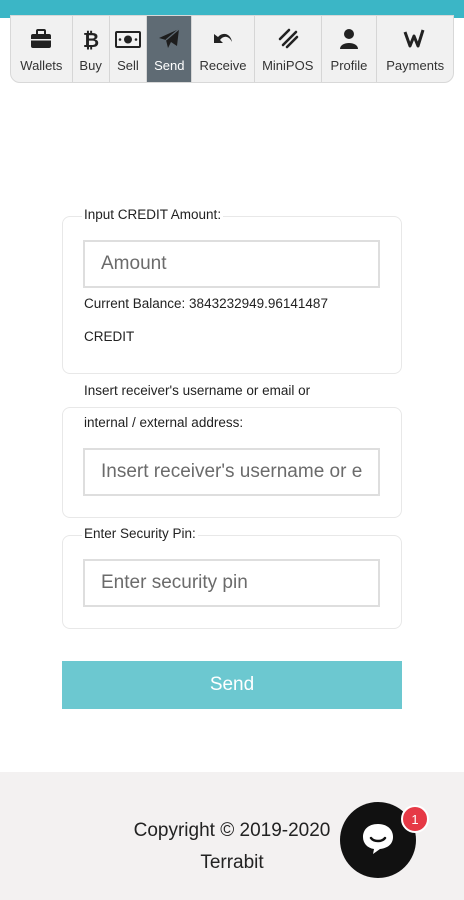 The image size is (464, 900). What do you see at coordinates (288, 65) in the screenshot?
I see `tab-label: MiniPOS` at bounding box center [288, 65].